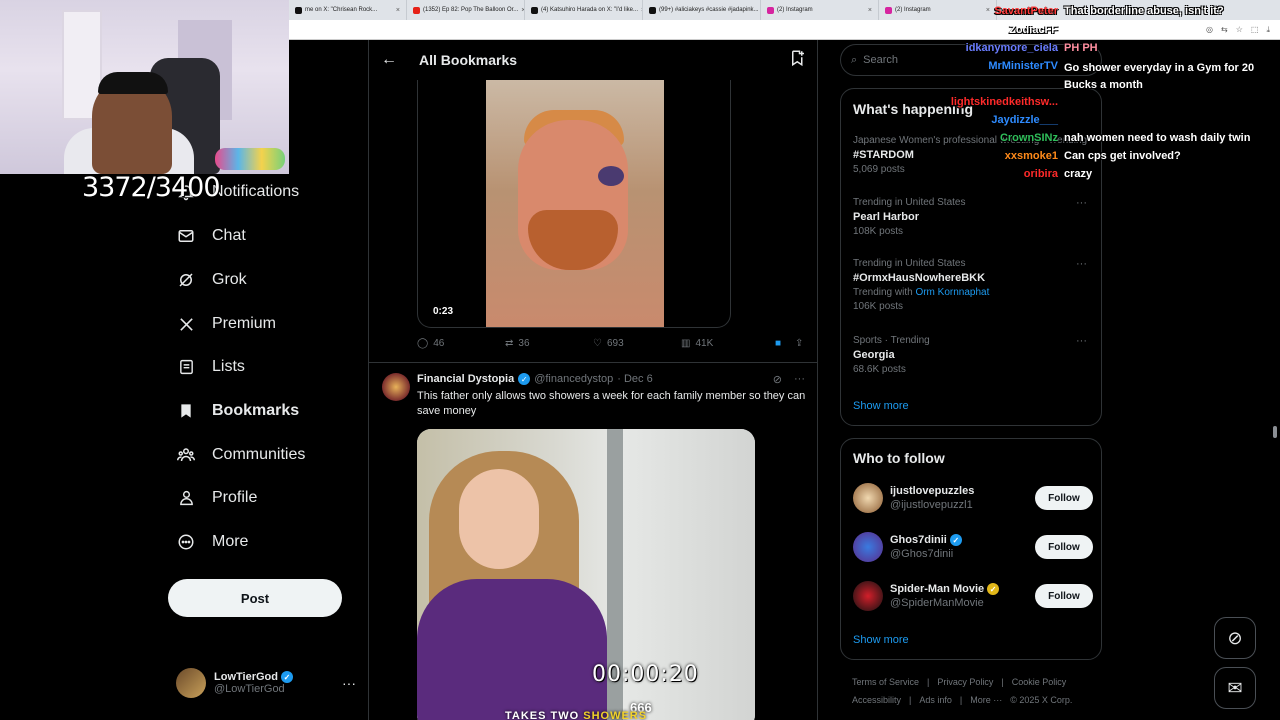  What do you see at coordinates (211, 236) in the screenshot?
I see `nav-chat: Chat` at bounding box center [211, 236].